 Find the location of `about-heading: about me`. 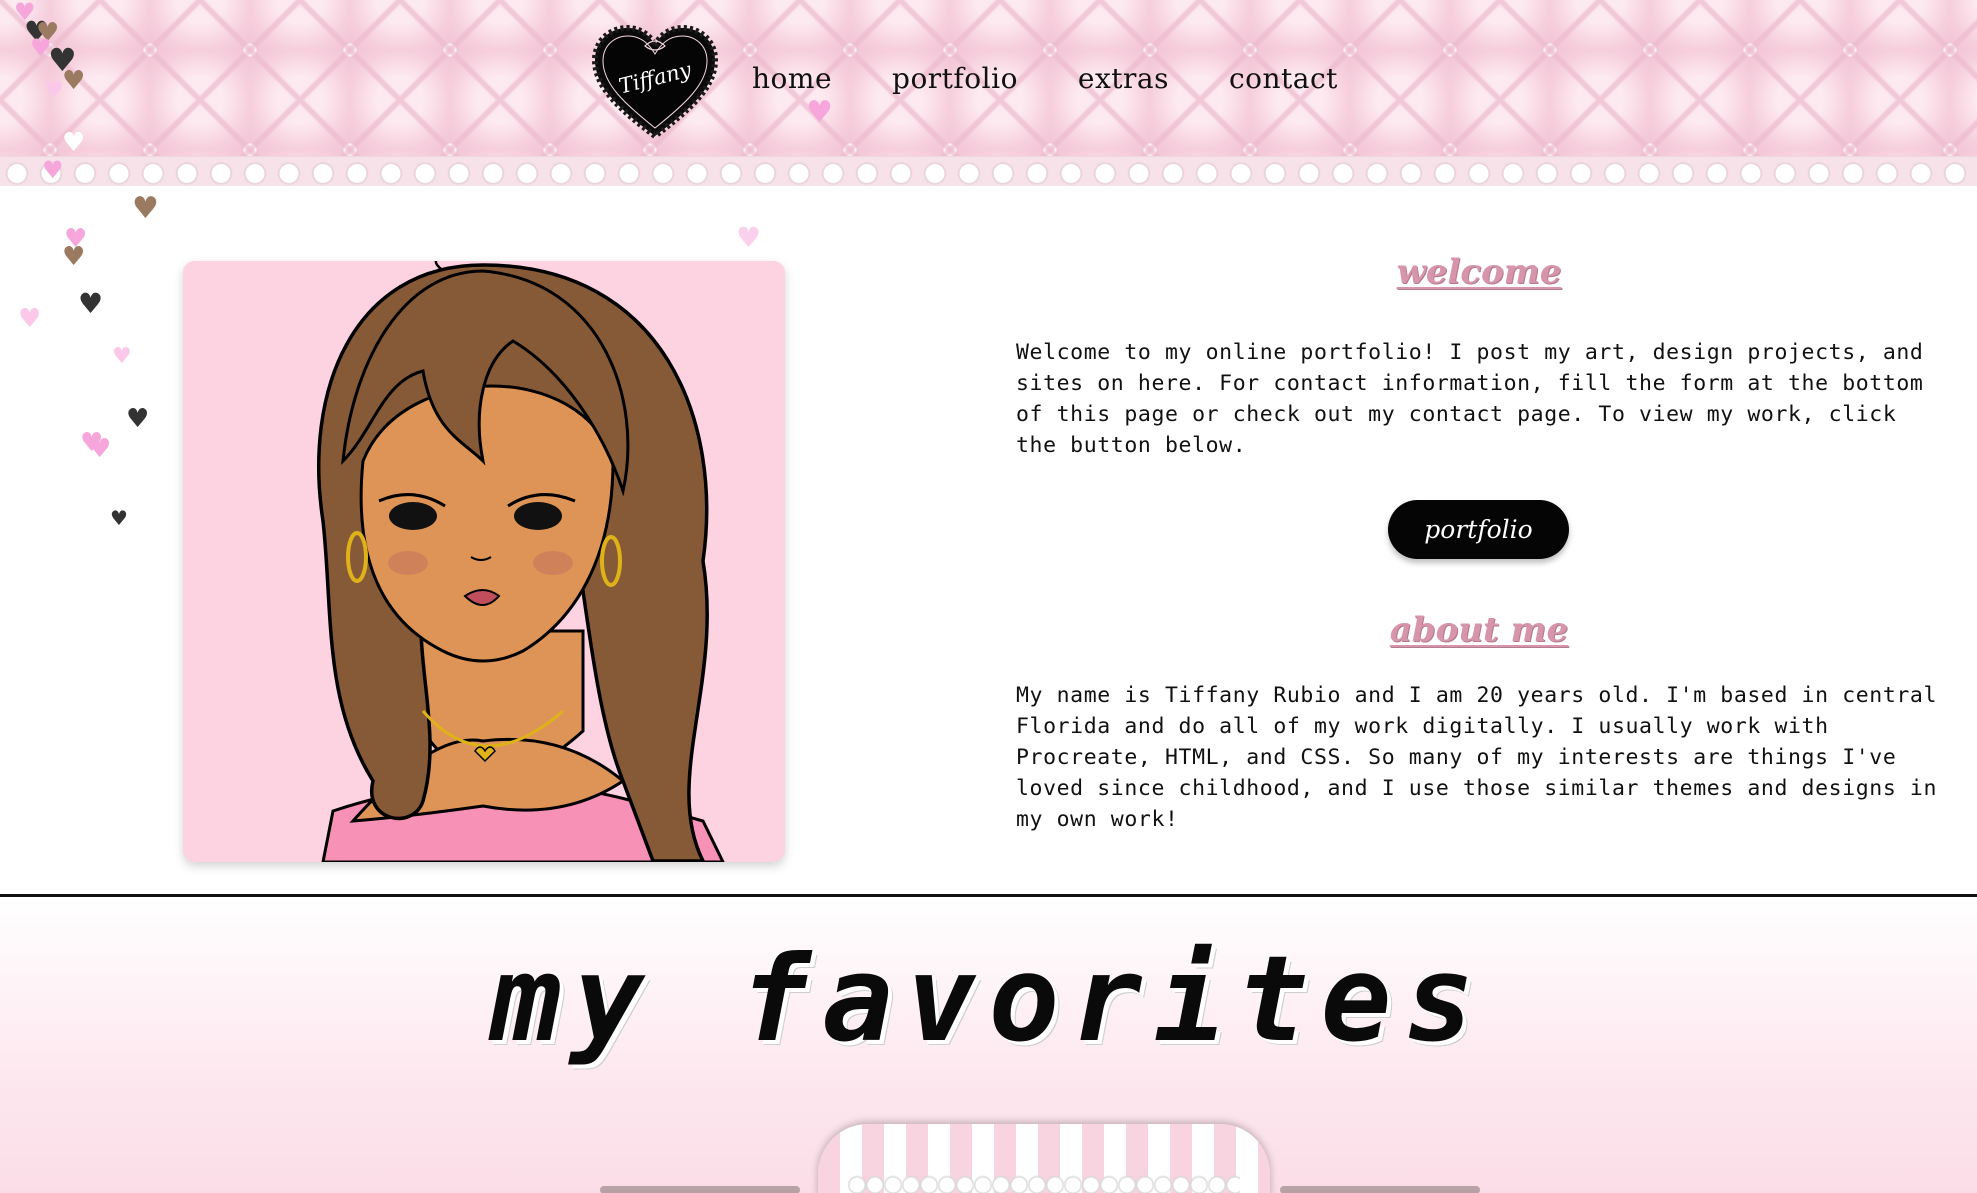

about-heading: about me is located at coordinates (1479, 630).